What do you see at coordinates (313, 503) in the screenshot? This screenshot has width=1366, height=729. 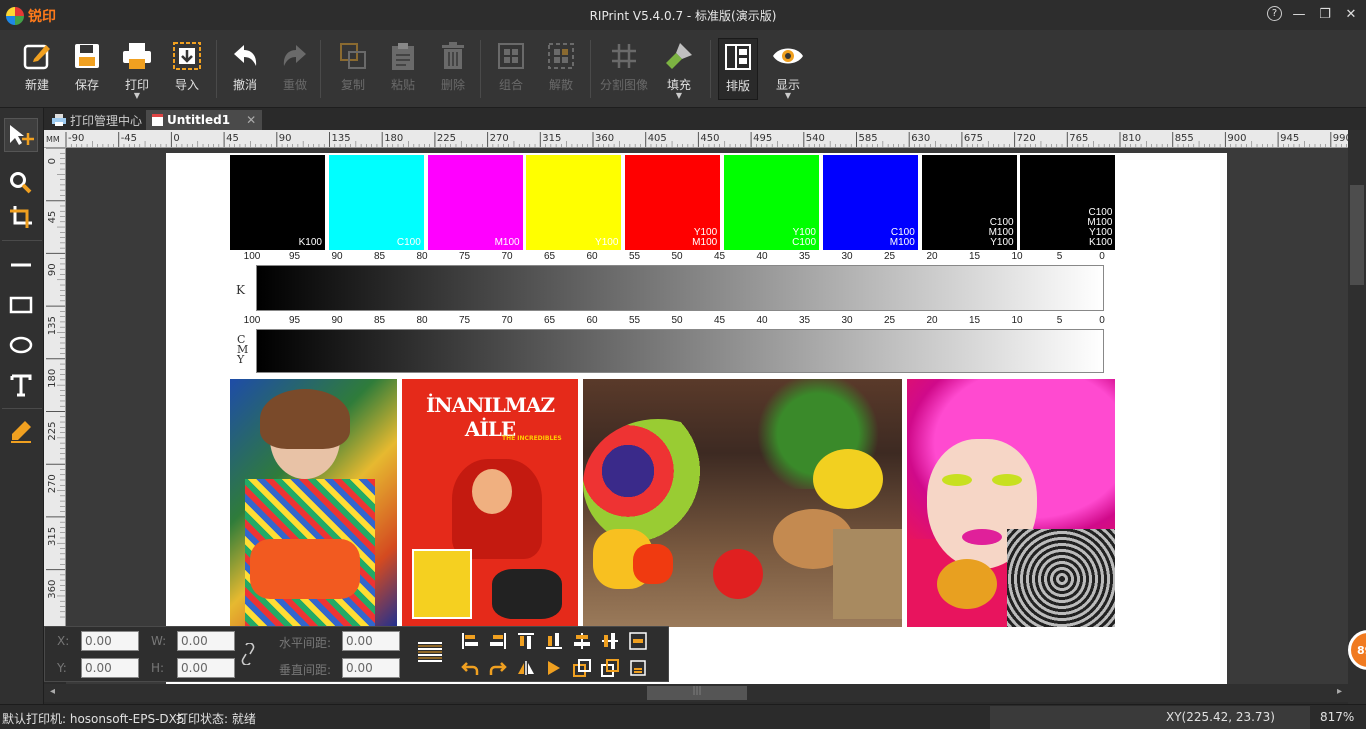 I see `photo-woman-handbag` at bounding box center [313, 503].